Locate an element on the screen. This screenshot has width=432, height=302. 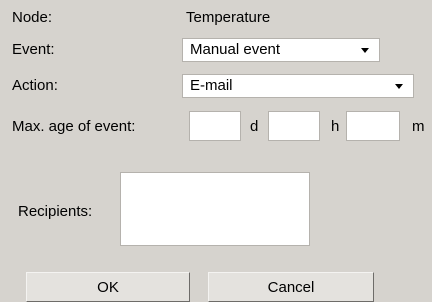
ok-button: OK is located at coordinates (108, 287).